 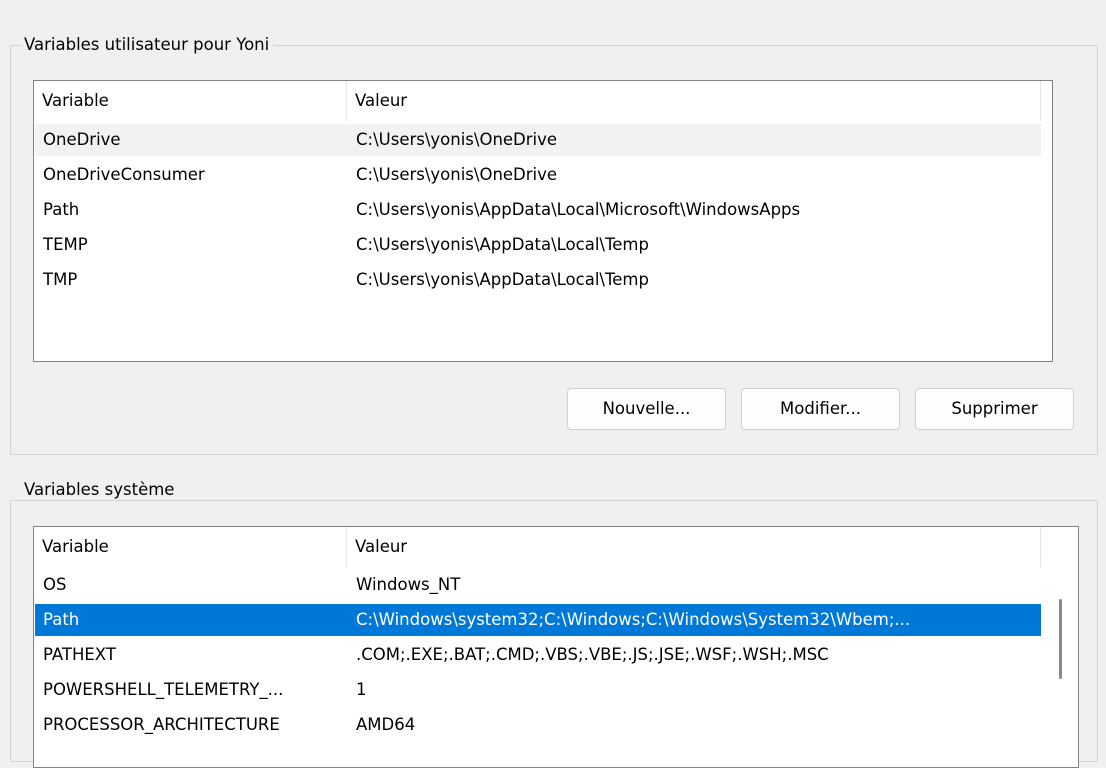 I want to click on user-variables-header: Variable Valeur, so click(x=543, y=101).